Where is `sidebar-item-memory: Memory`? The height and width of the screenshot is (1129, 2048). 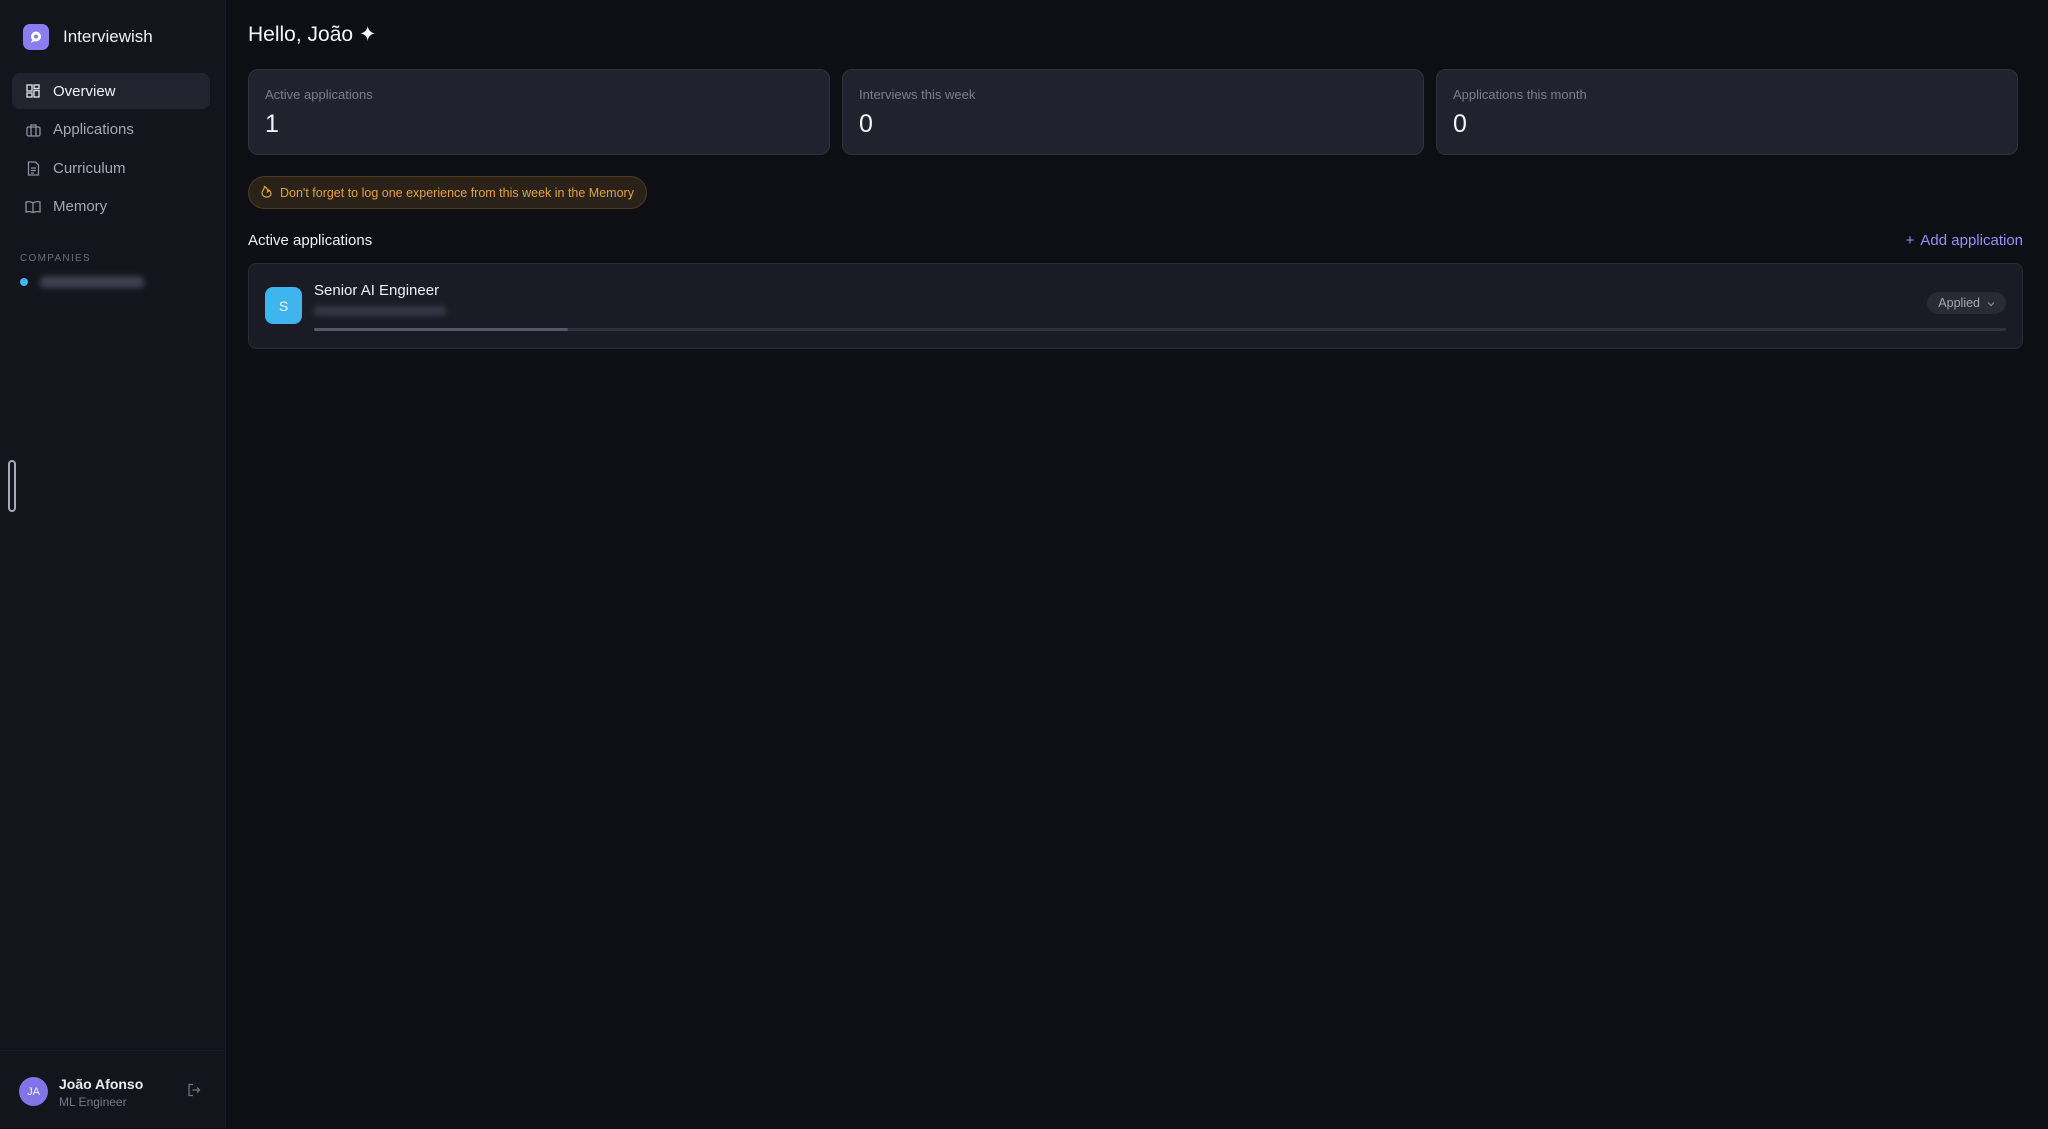
sidebar-item-memory: Memory is located at coordinates (111, 207).